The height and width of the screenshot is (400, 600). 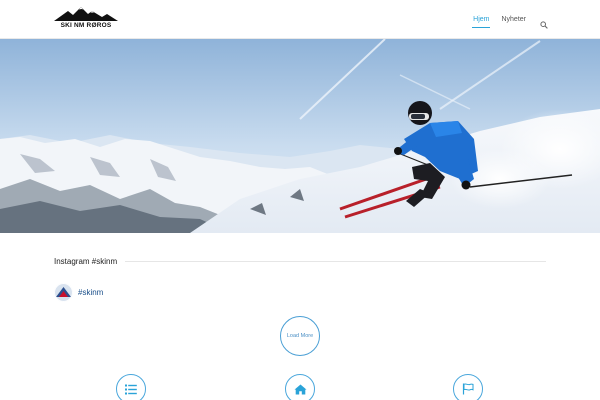 I want to click on site-logo: SKI NM RØROS, so click(x=86, y=18).